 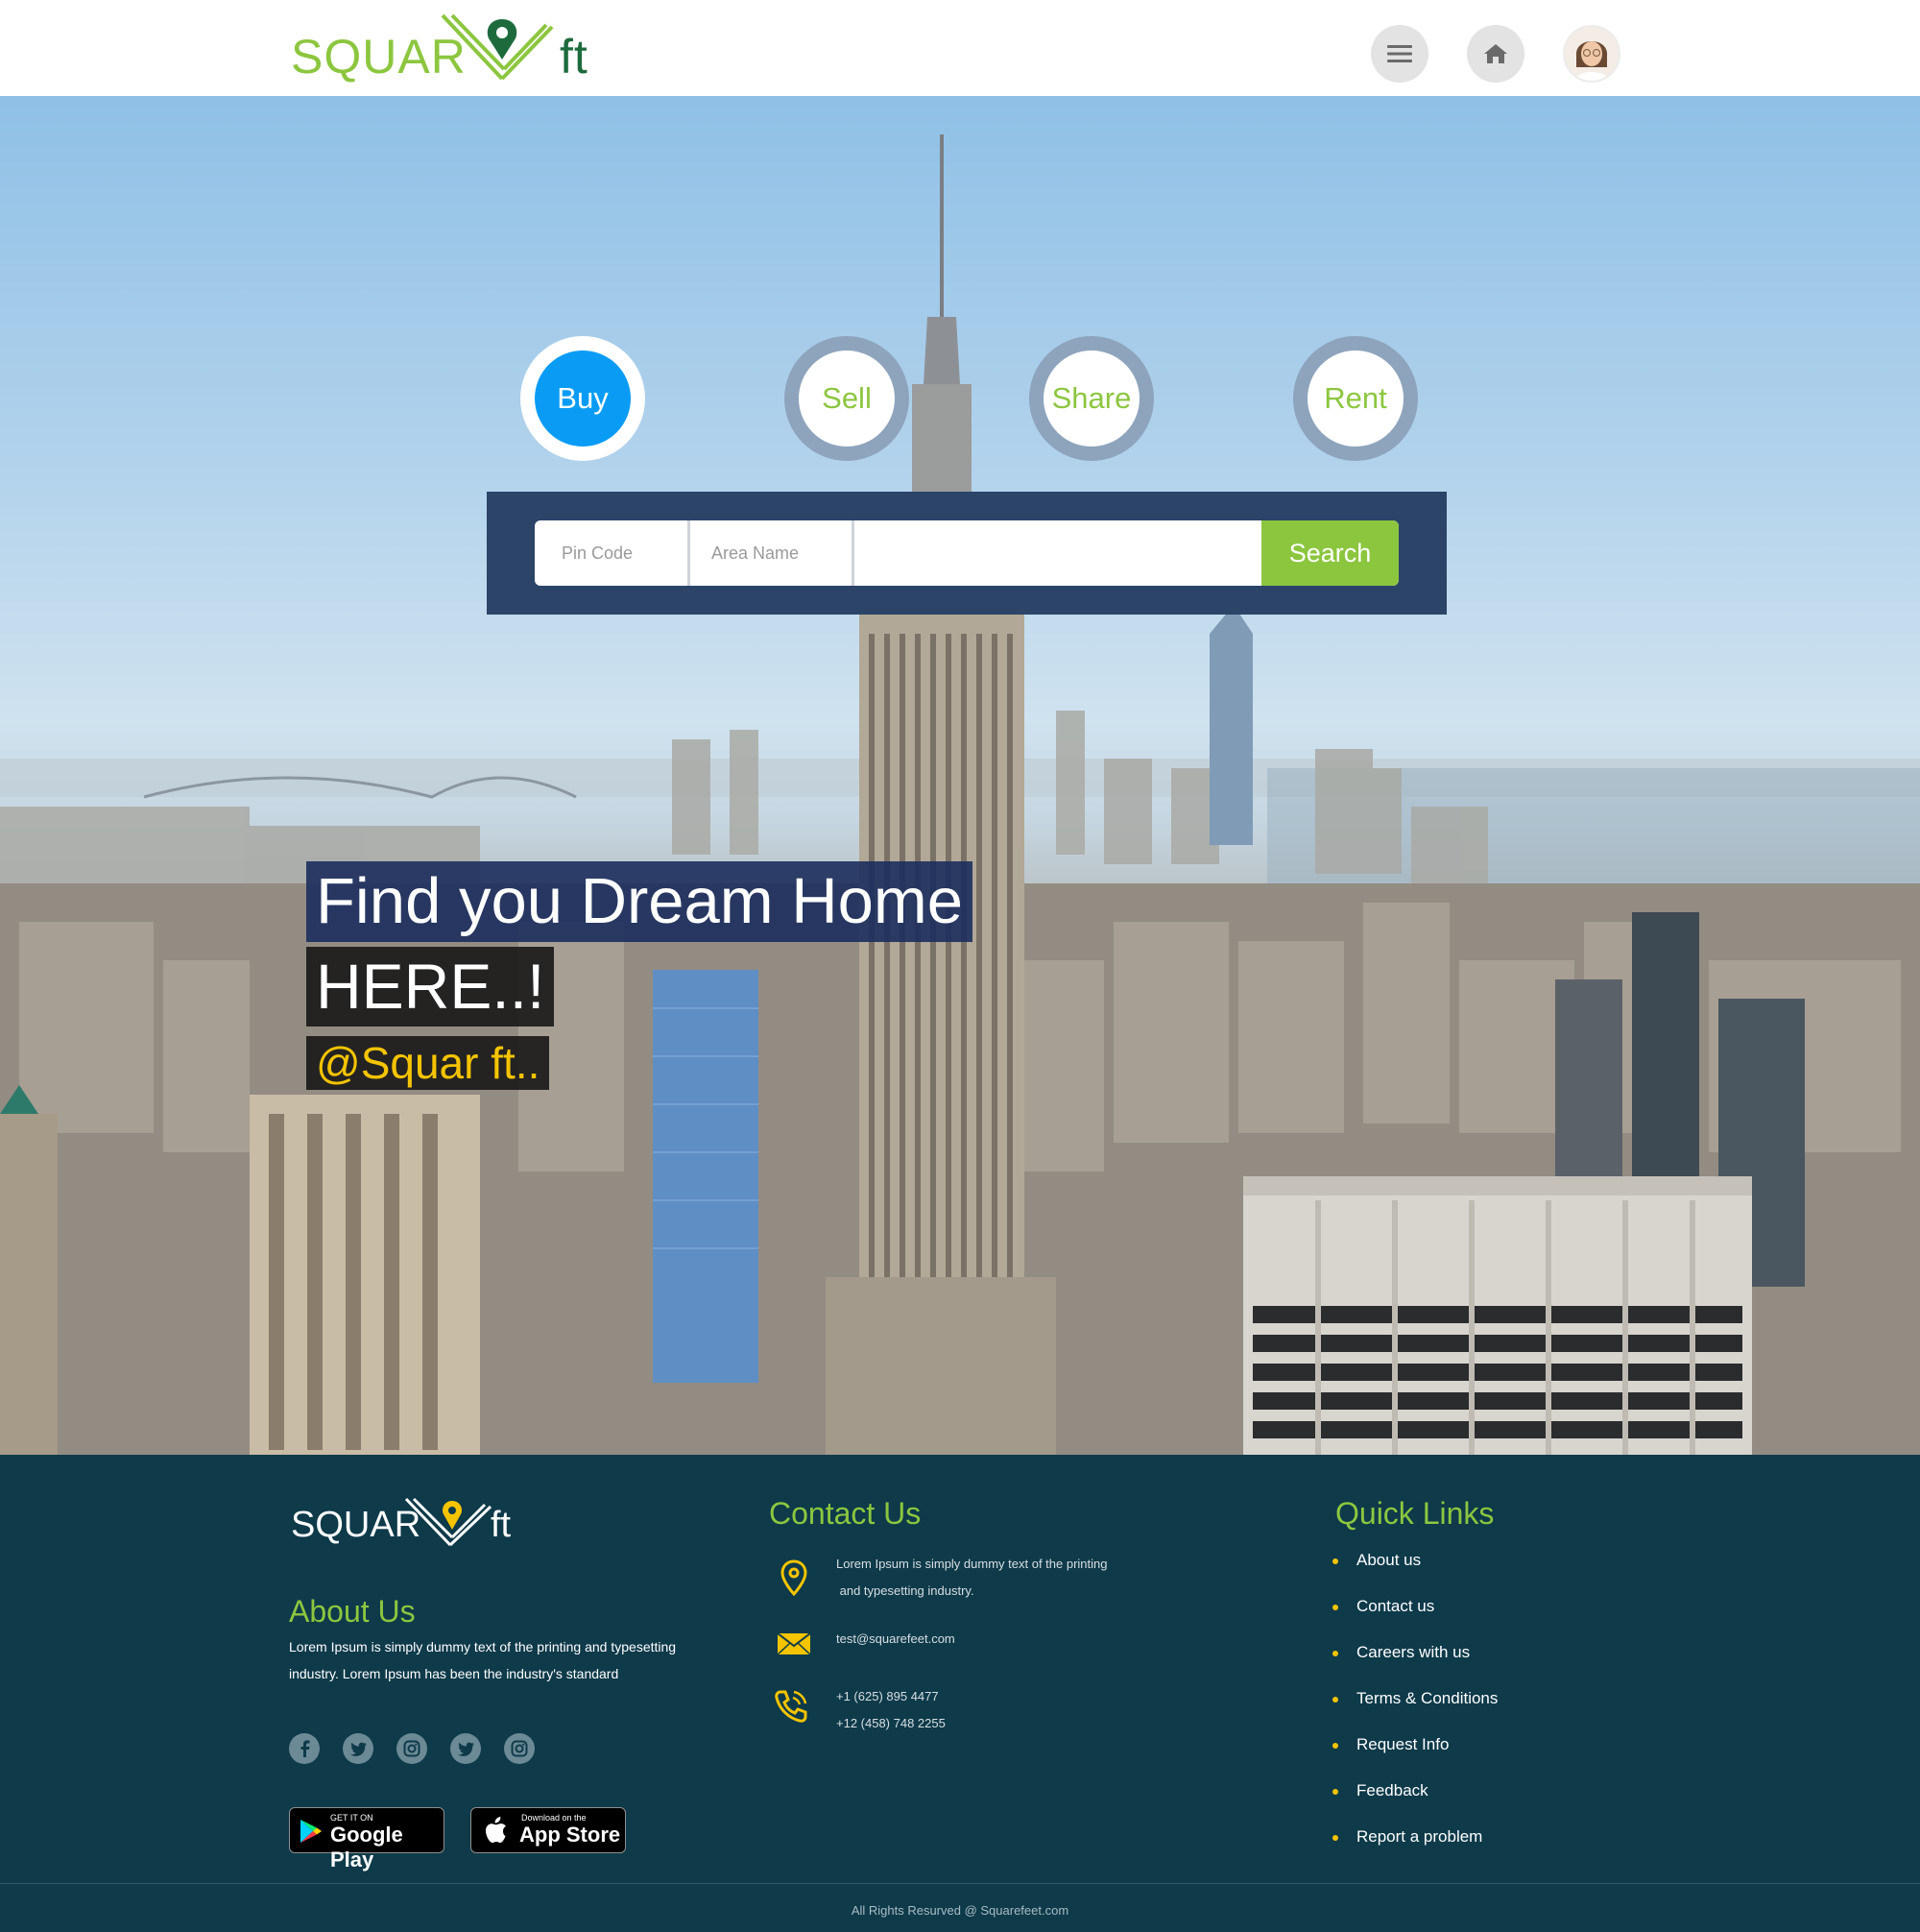 What do you see at coordinates (498, 47) in the screenshot?
I see `logo-pin-icon` at bounding box center [498, 47].